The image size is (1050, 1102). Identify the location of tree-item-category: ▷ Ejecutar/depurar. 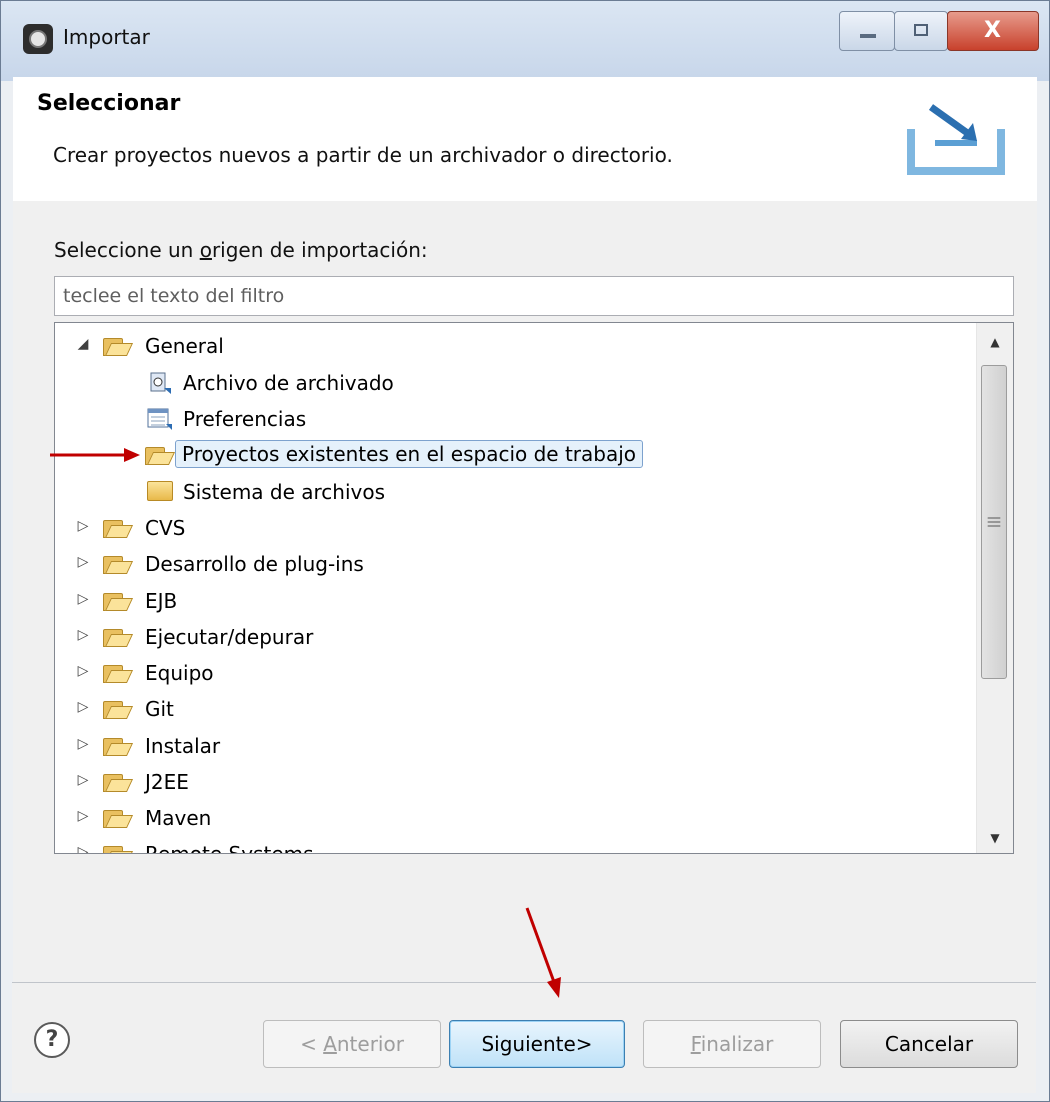
(515, 637).